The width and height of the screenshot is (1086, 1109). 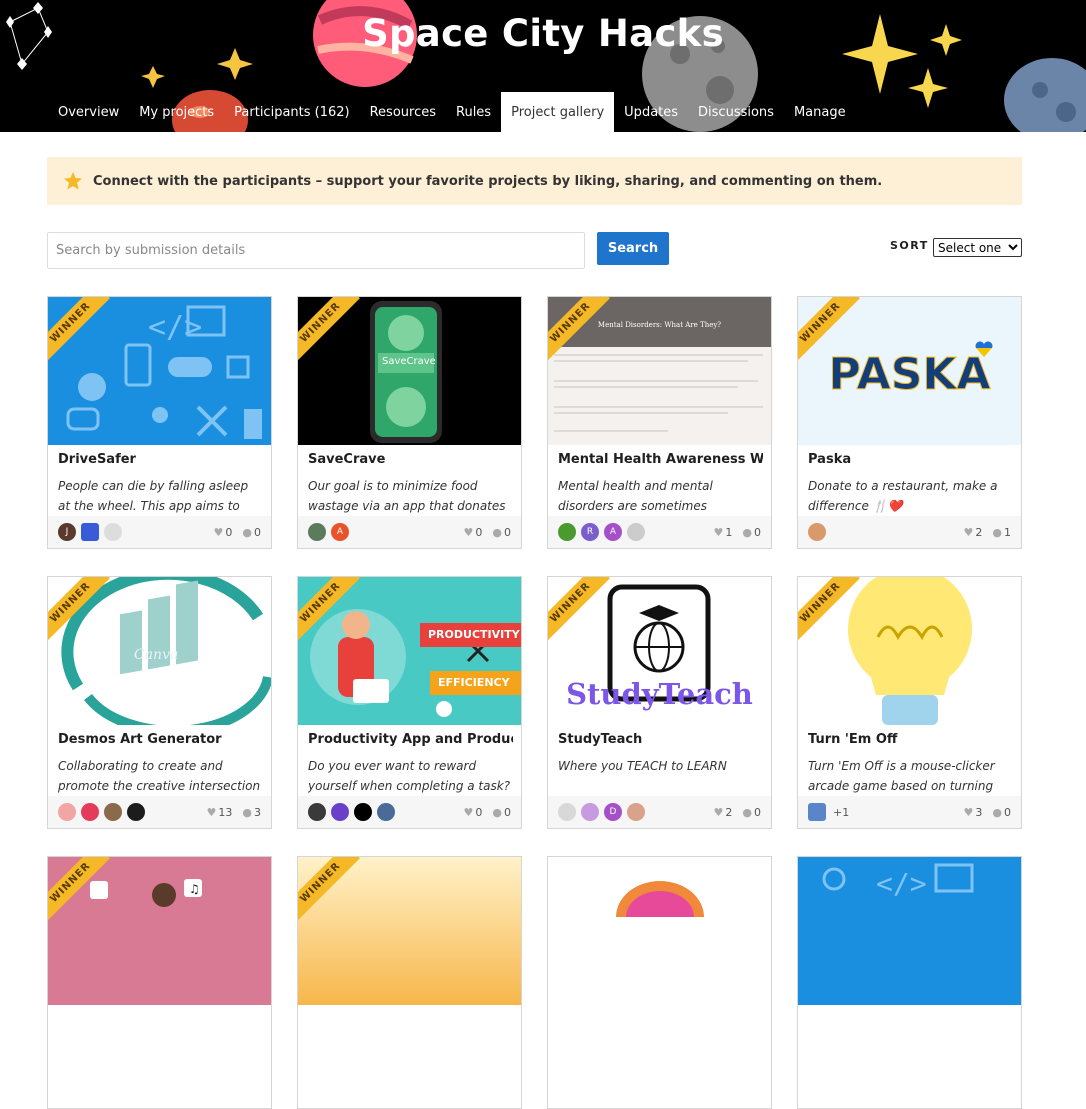 I want to click on search-input, so click(x=316, y=250).